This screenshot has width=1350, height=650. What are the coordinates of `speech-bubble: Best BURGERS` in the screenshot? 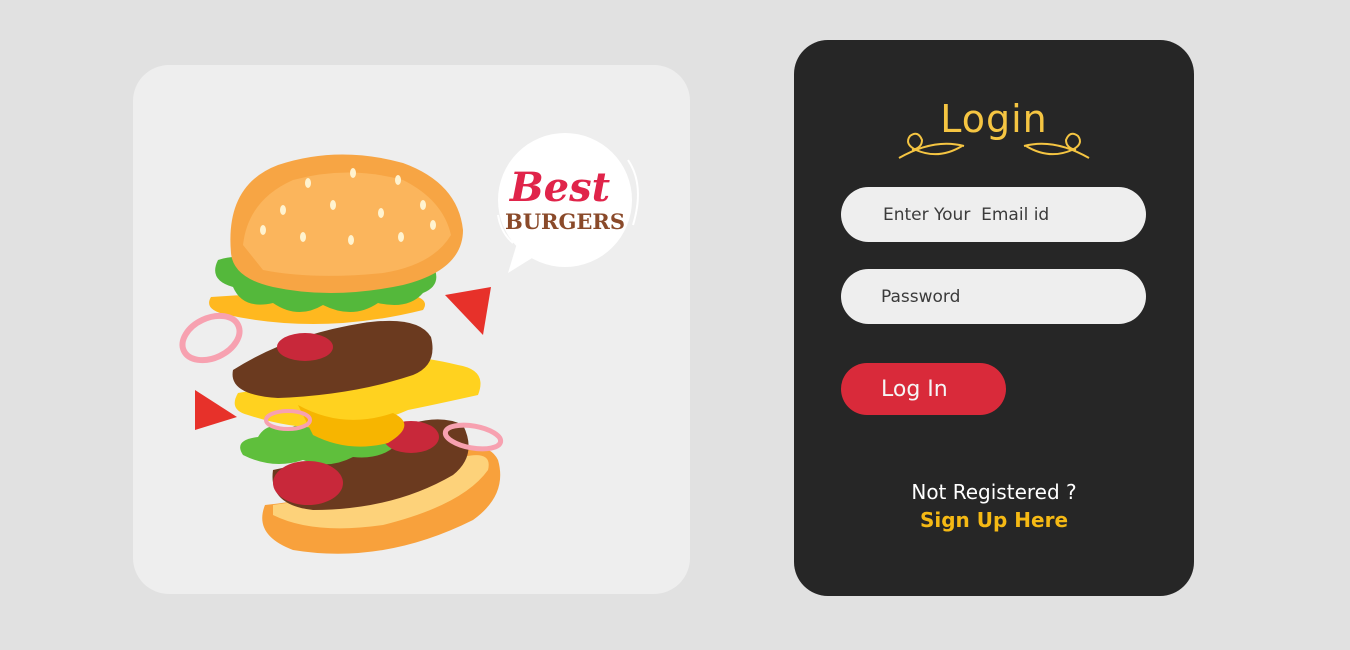 It's located at (568, 203).